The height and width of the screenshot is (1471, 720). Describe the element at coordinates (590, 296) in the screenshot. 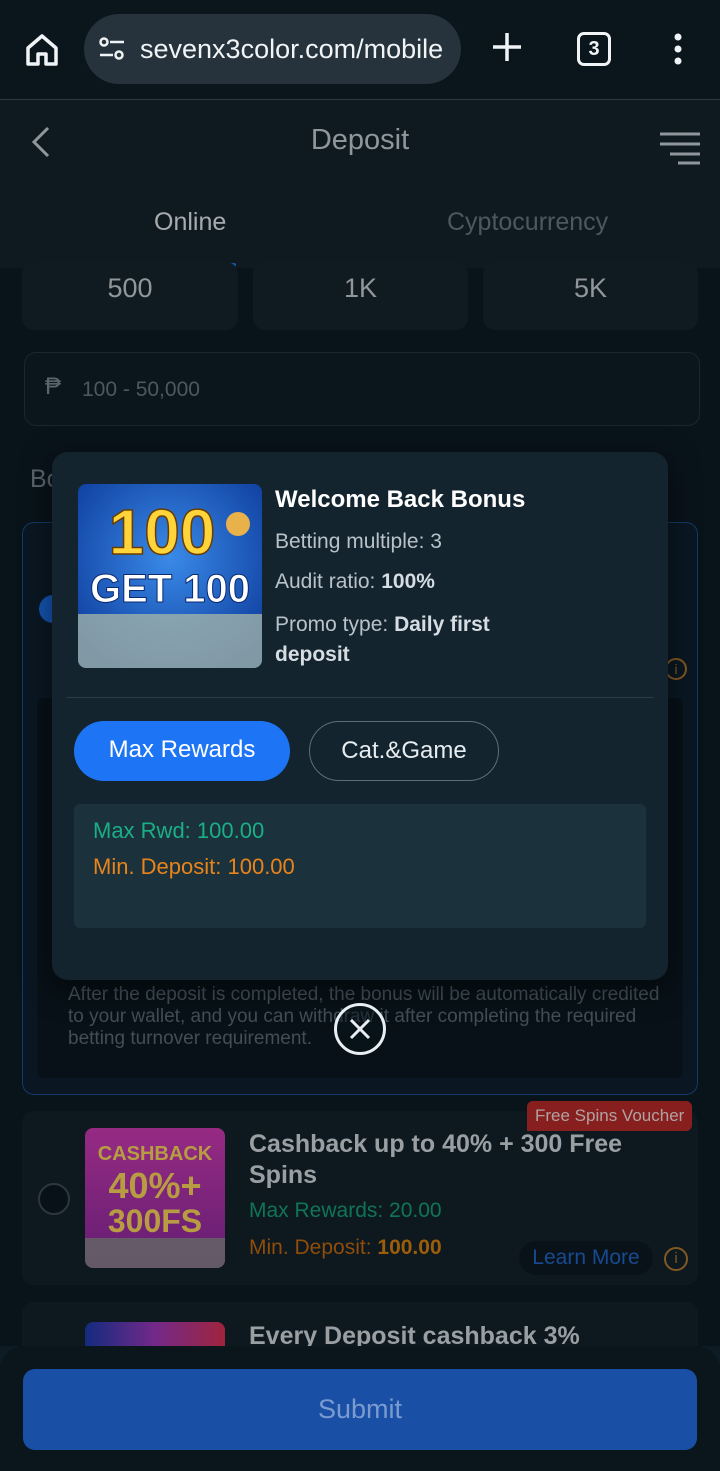

I see `amount-chip-5k: 5K` at that location.